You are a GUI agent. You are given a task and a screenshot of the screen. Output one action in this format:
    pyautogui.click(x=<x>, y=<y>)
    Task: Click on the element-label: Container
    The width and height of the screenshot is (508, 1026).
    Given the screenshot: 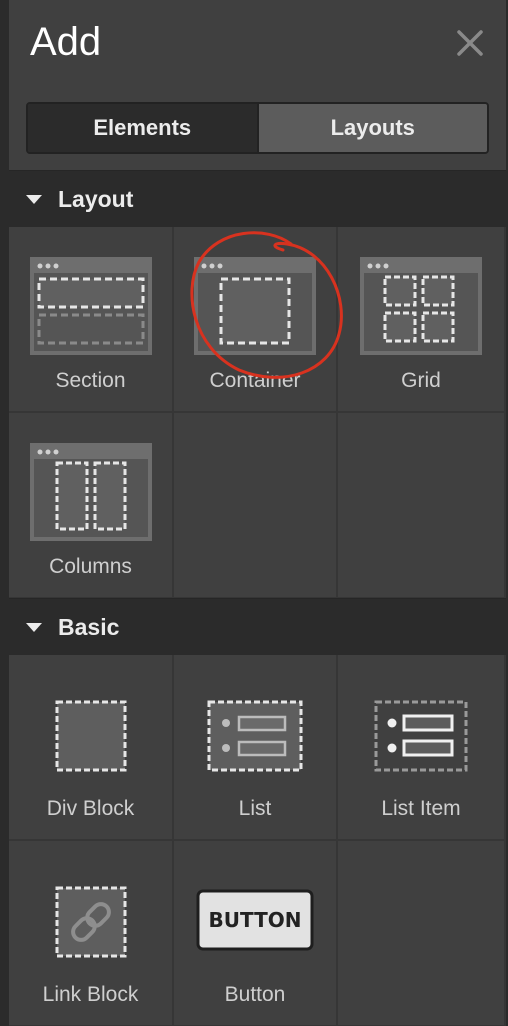 What is the action you would take?
    pyautogui.click(x=255, y=380)
    